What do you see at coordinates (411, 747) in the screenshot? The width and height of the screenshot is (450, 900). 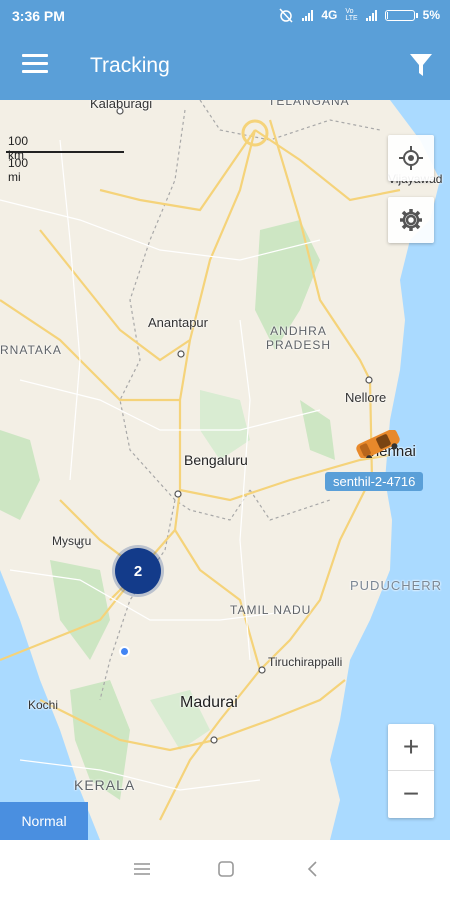 I see `zoom-in-button: +` at bounding box center [411, 747].